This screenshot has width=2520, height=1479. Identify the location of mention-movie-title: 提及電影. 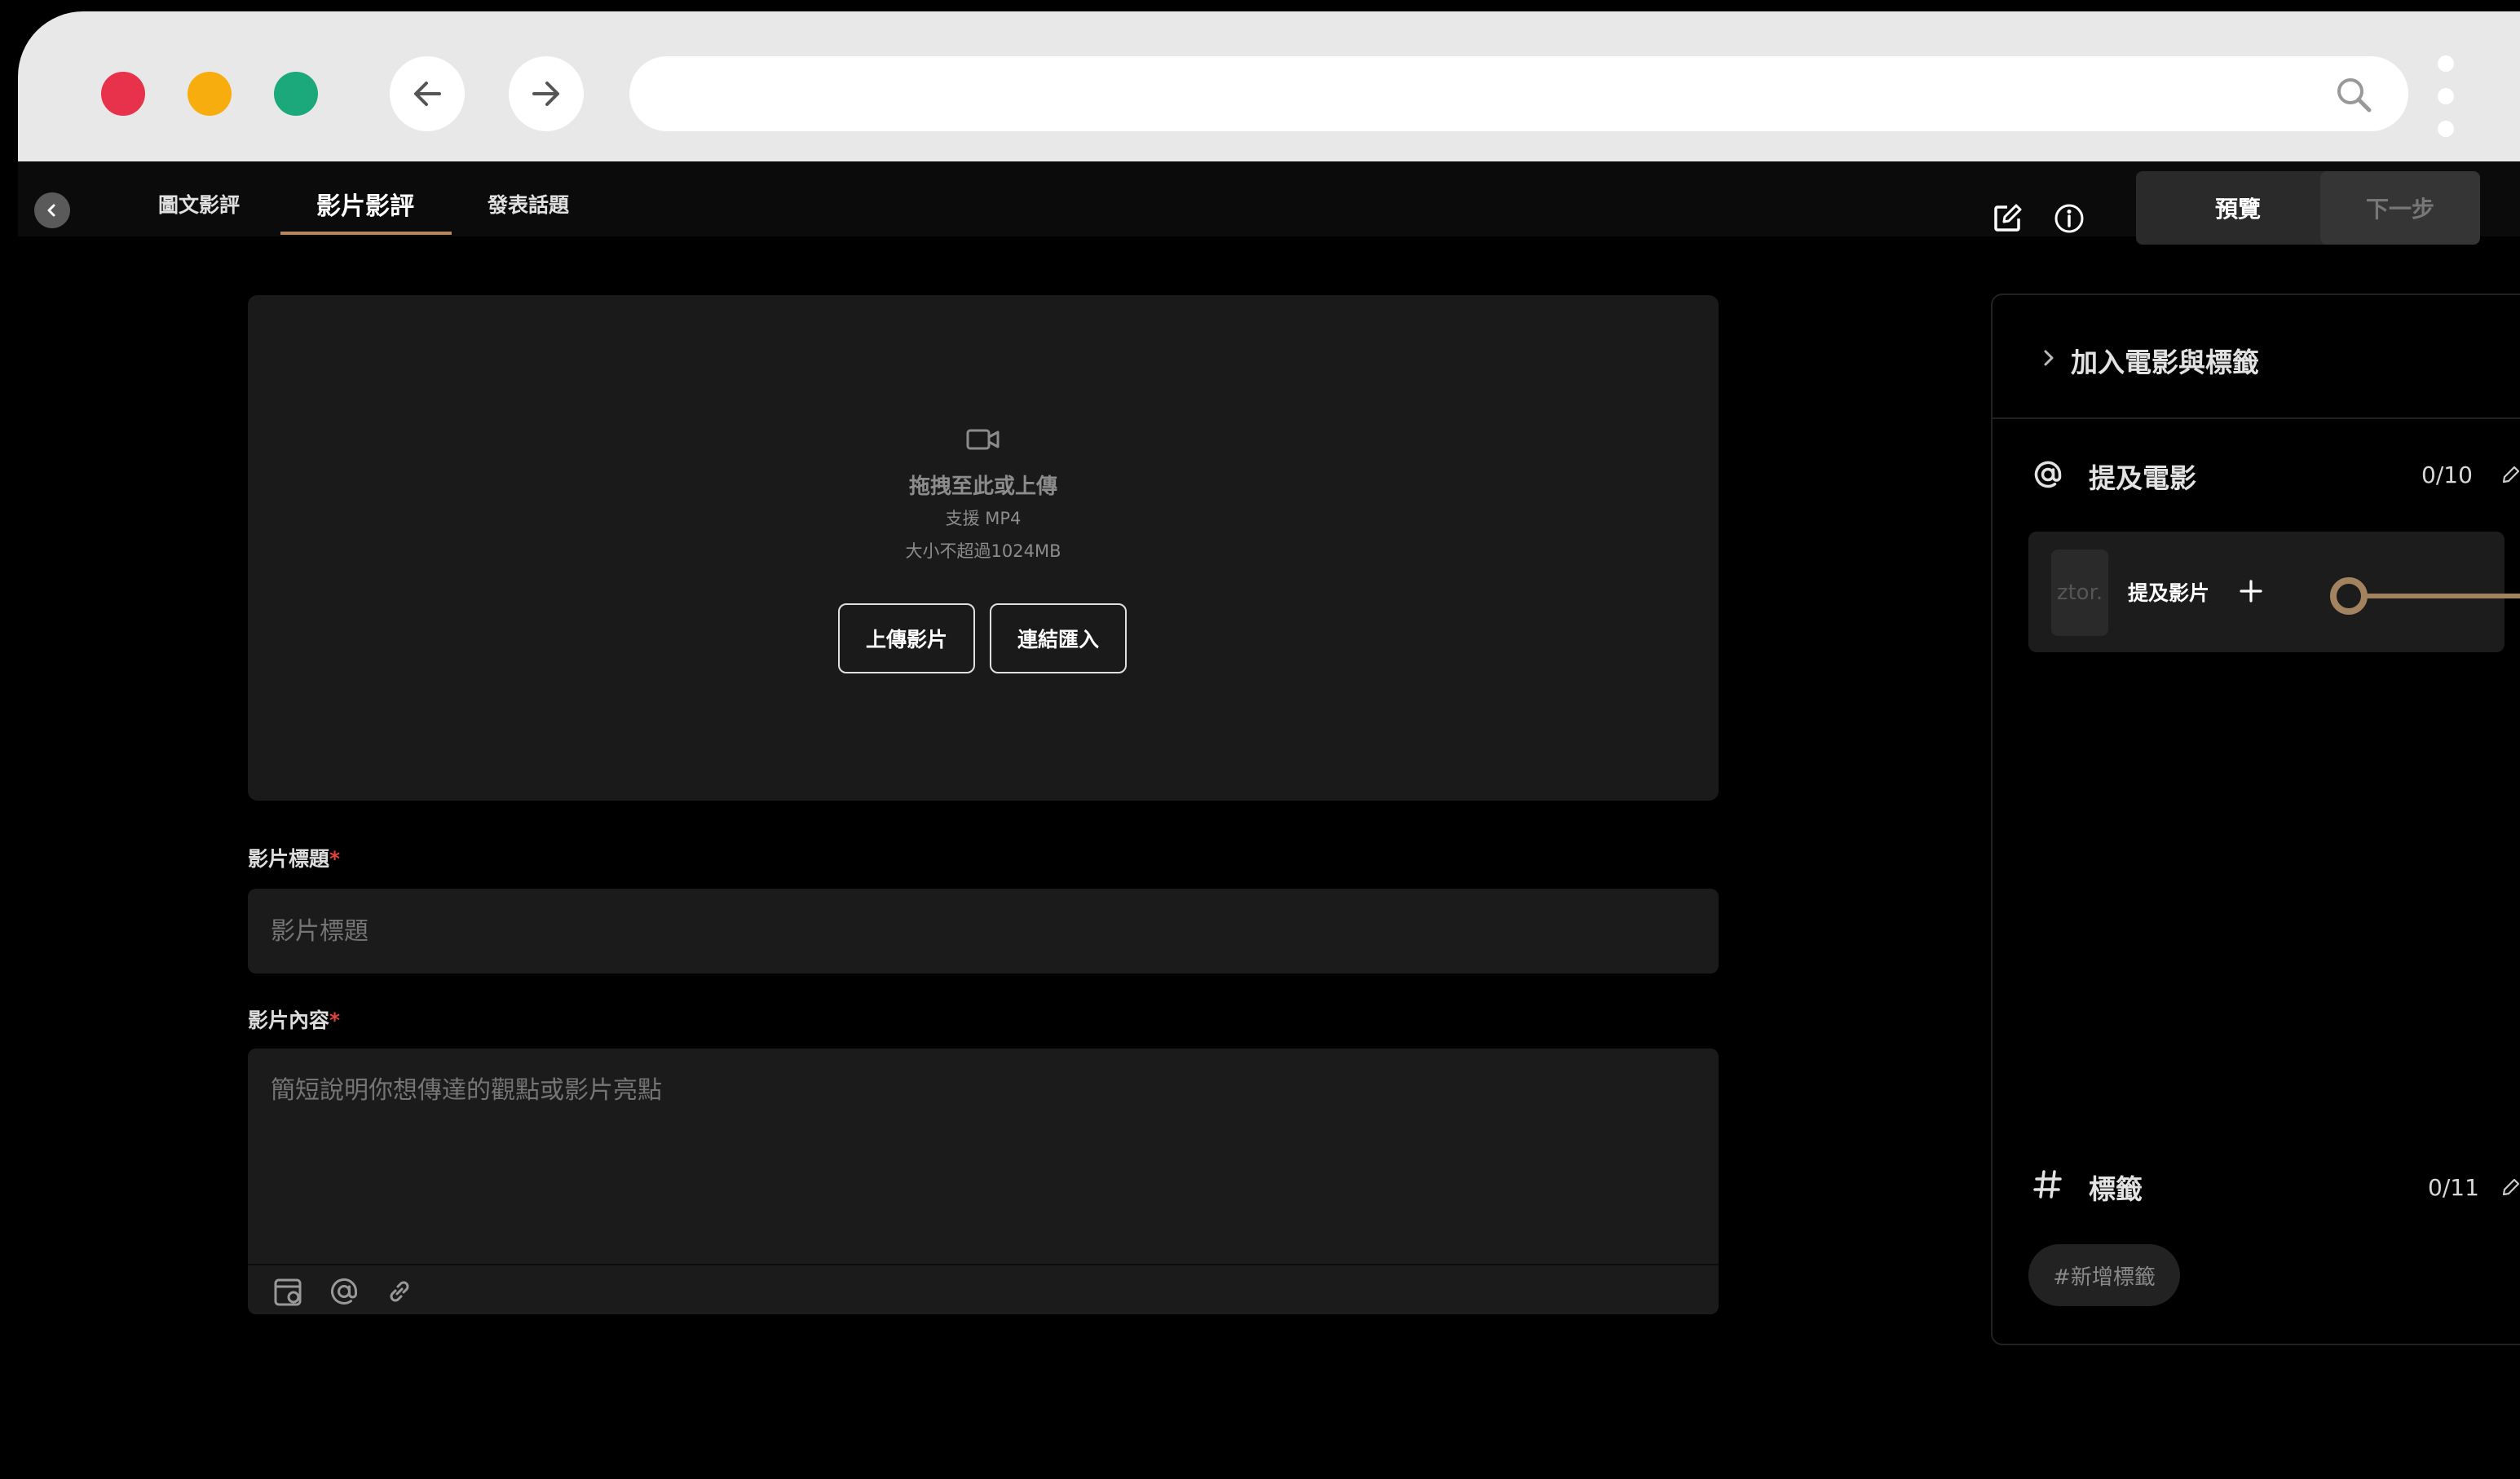
(2142, 478).